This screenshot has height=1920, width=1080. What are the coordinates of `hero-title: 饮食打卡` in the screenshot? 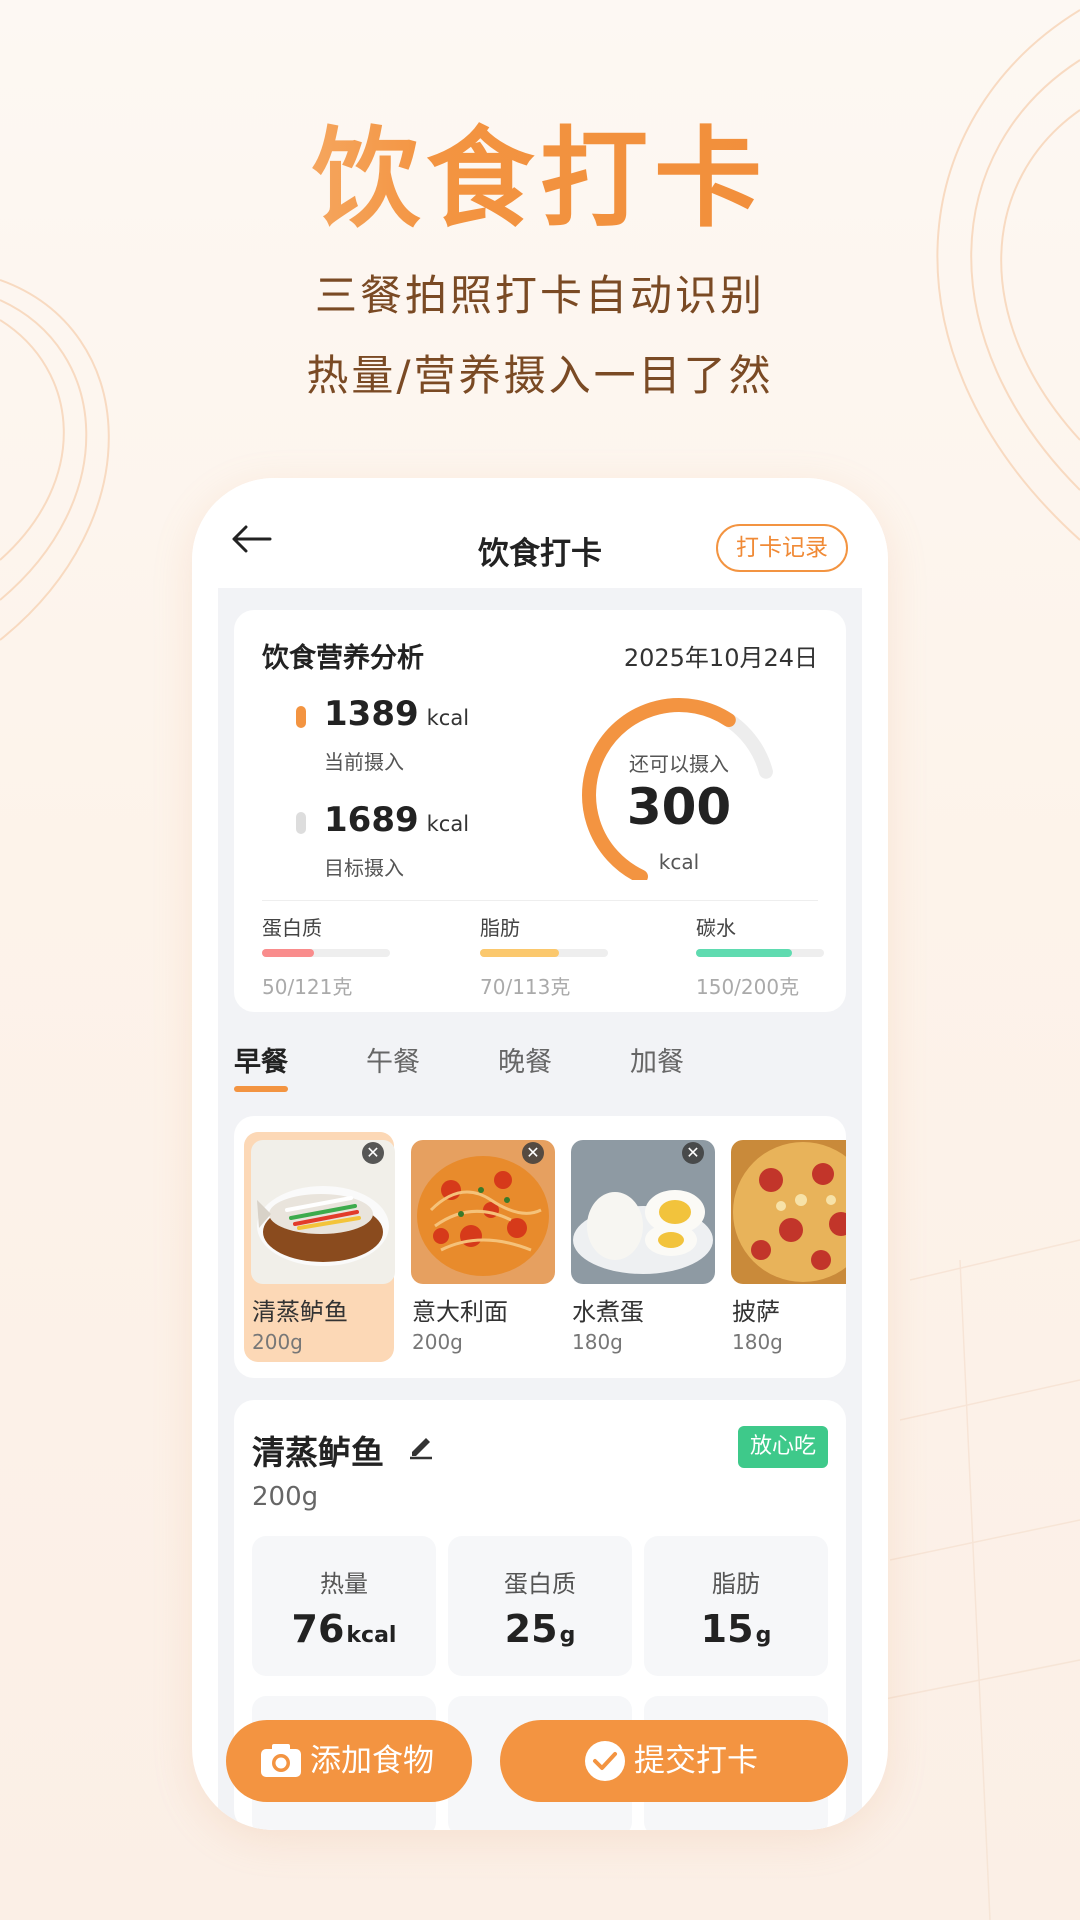 It's located at (540, 170).